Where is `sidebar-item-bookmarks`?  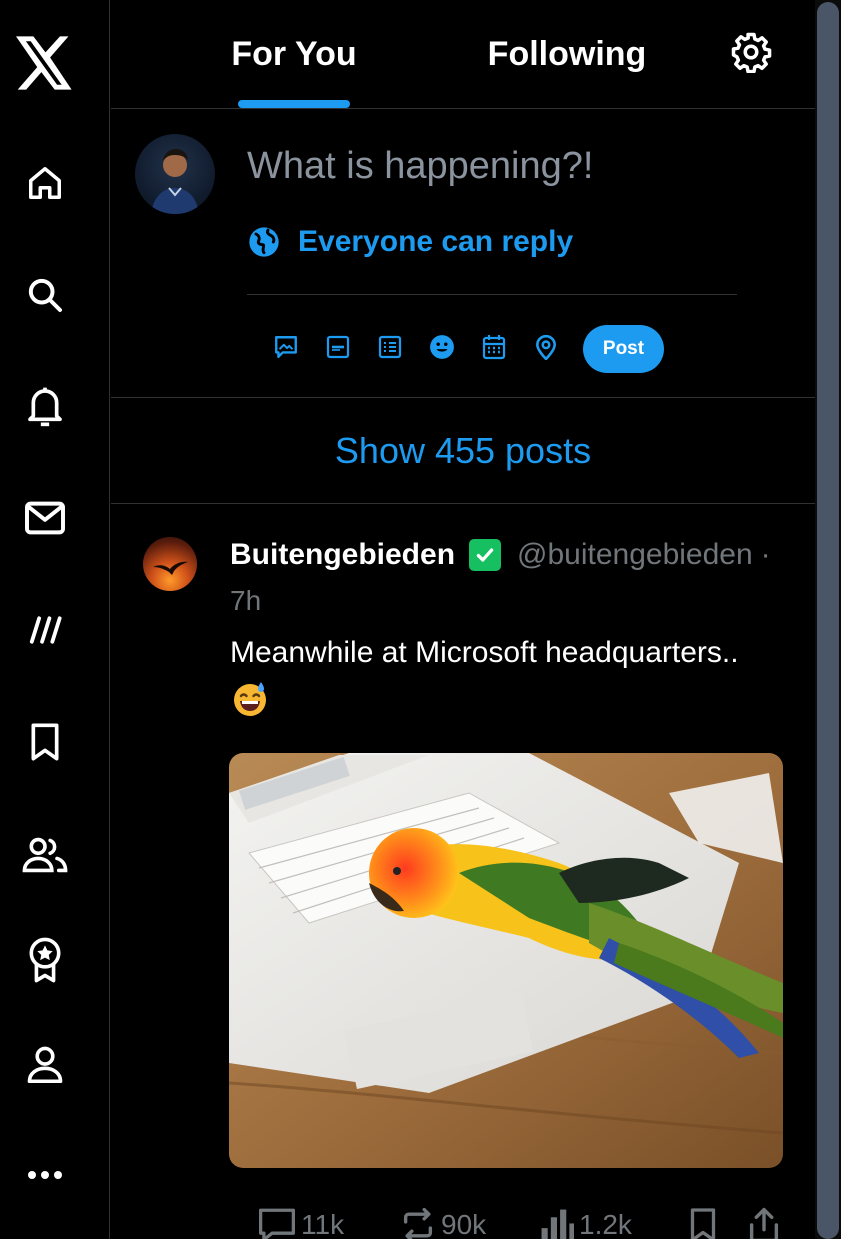 sidebar-item-bookmarks is located at coordinates (45, 742).